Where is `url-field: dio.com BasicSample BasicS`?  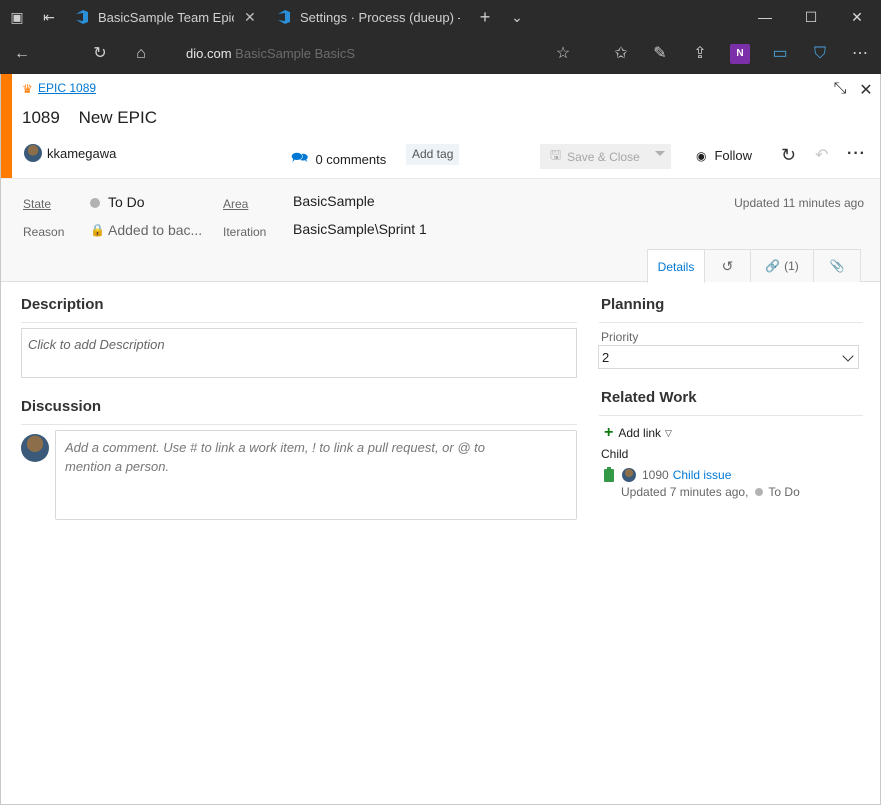
url-field: dio.com BasicSample BasicS is located at coordinates (270, 53).